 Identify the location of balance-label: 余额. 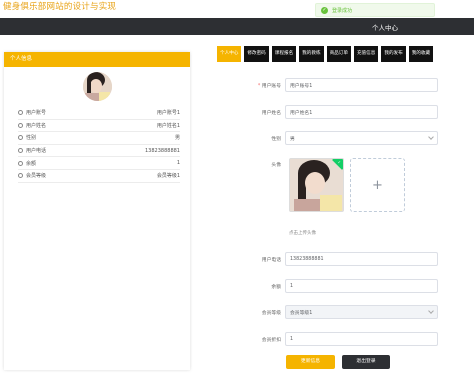
(276, 287).